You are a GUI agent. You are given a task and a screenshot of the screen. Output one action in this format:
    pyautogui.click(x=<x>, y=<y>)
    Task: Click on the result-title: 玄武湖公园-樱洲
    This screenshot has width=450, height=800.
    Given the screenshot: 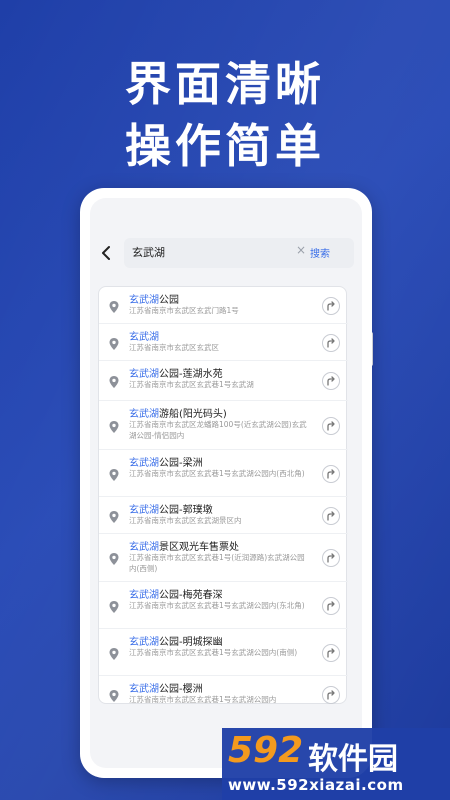 What is the action you would take?
    pyautogui.click(x=166, y=687)
    